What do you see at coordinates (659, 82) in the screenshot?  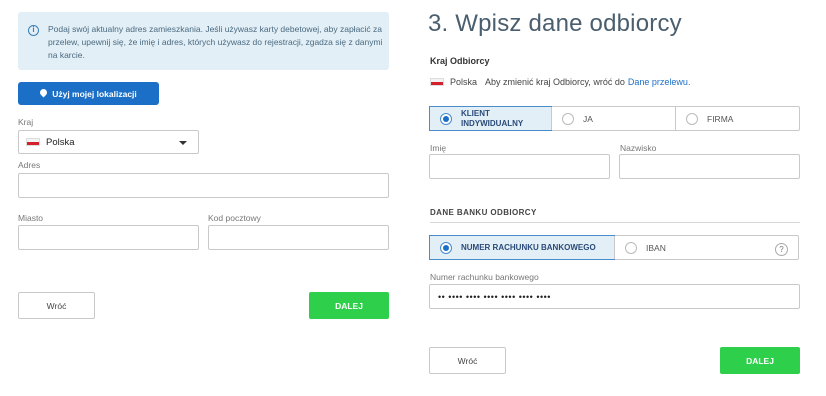 I see `change-country-link: Dane przelewu.` at bounding box center [659, 82].